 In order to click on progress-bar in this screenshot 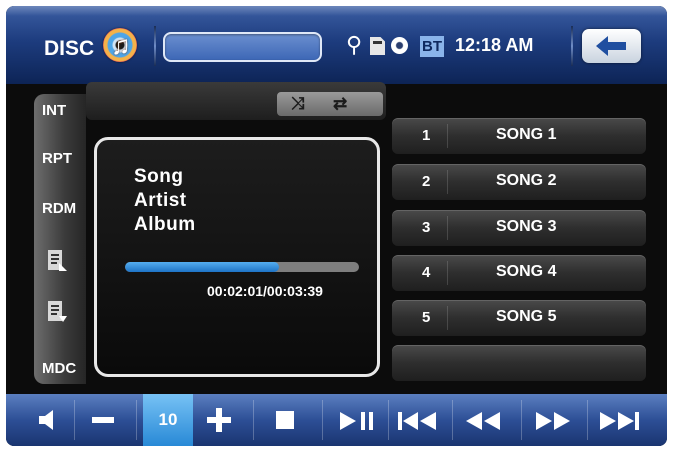, I will do `click(242, 267)`.